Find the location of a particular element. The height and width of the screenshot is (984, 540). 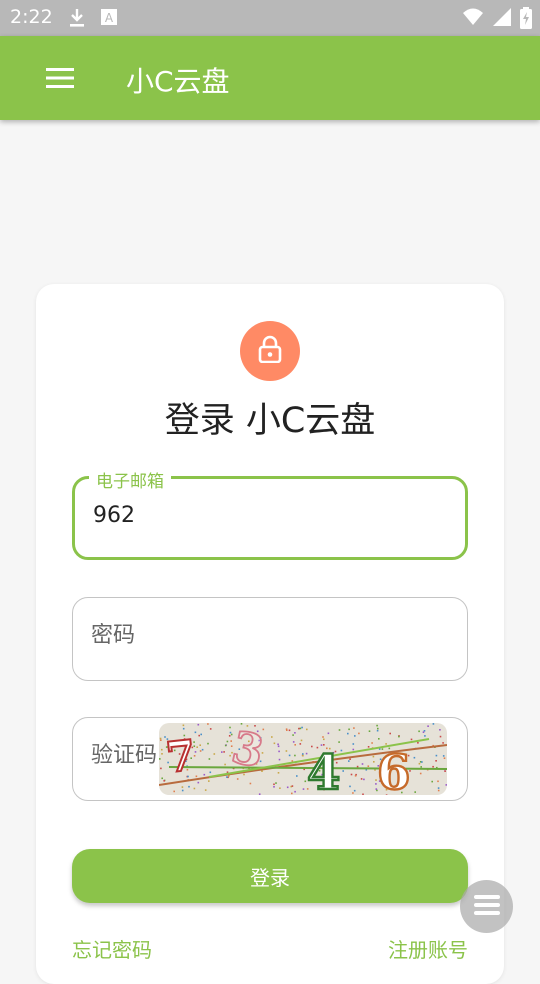

captcha-field: 7 3 4 6 is located at coordinates (270, 759).